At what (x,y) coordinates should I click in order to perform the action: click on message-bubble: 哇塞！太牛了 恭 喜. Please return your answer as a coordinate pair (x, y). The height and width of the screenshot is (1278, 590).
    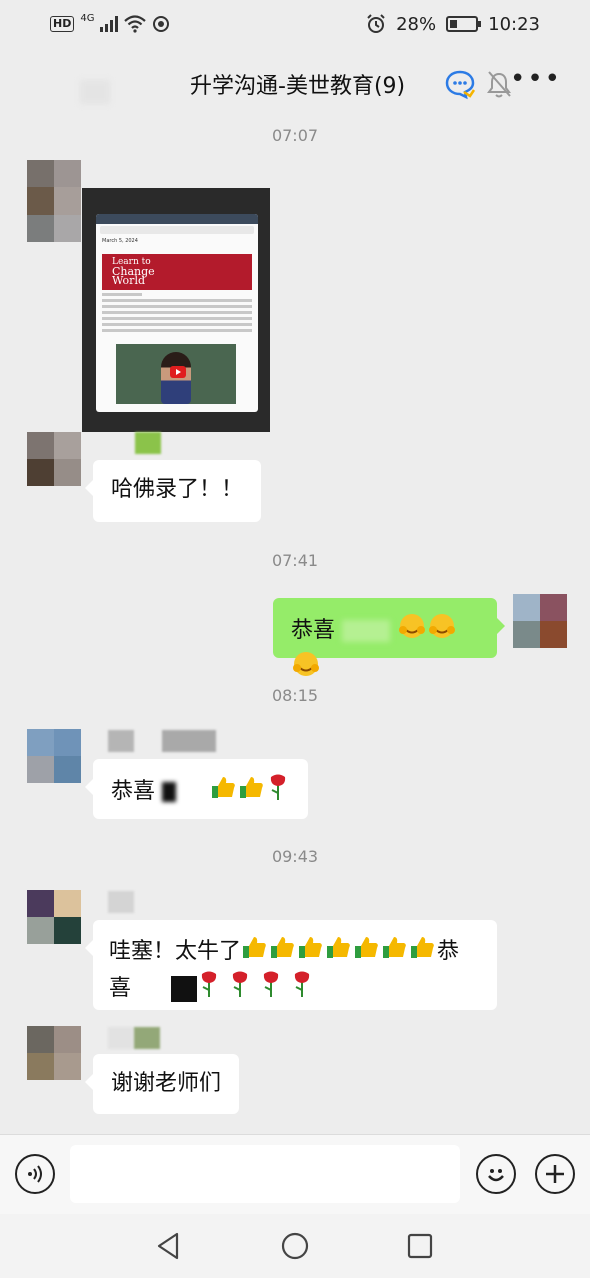
    Looking at the image, I should click on (291, 965).